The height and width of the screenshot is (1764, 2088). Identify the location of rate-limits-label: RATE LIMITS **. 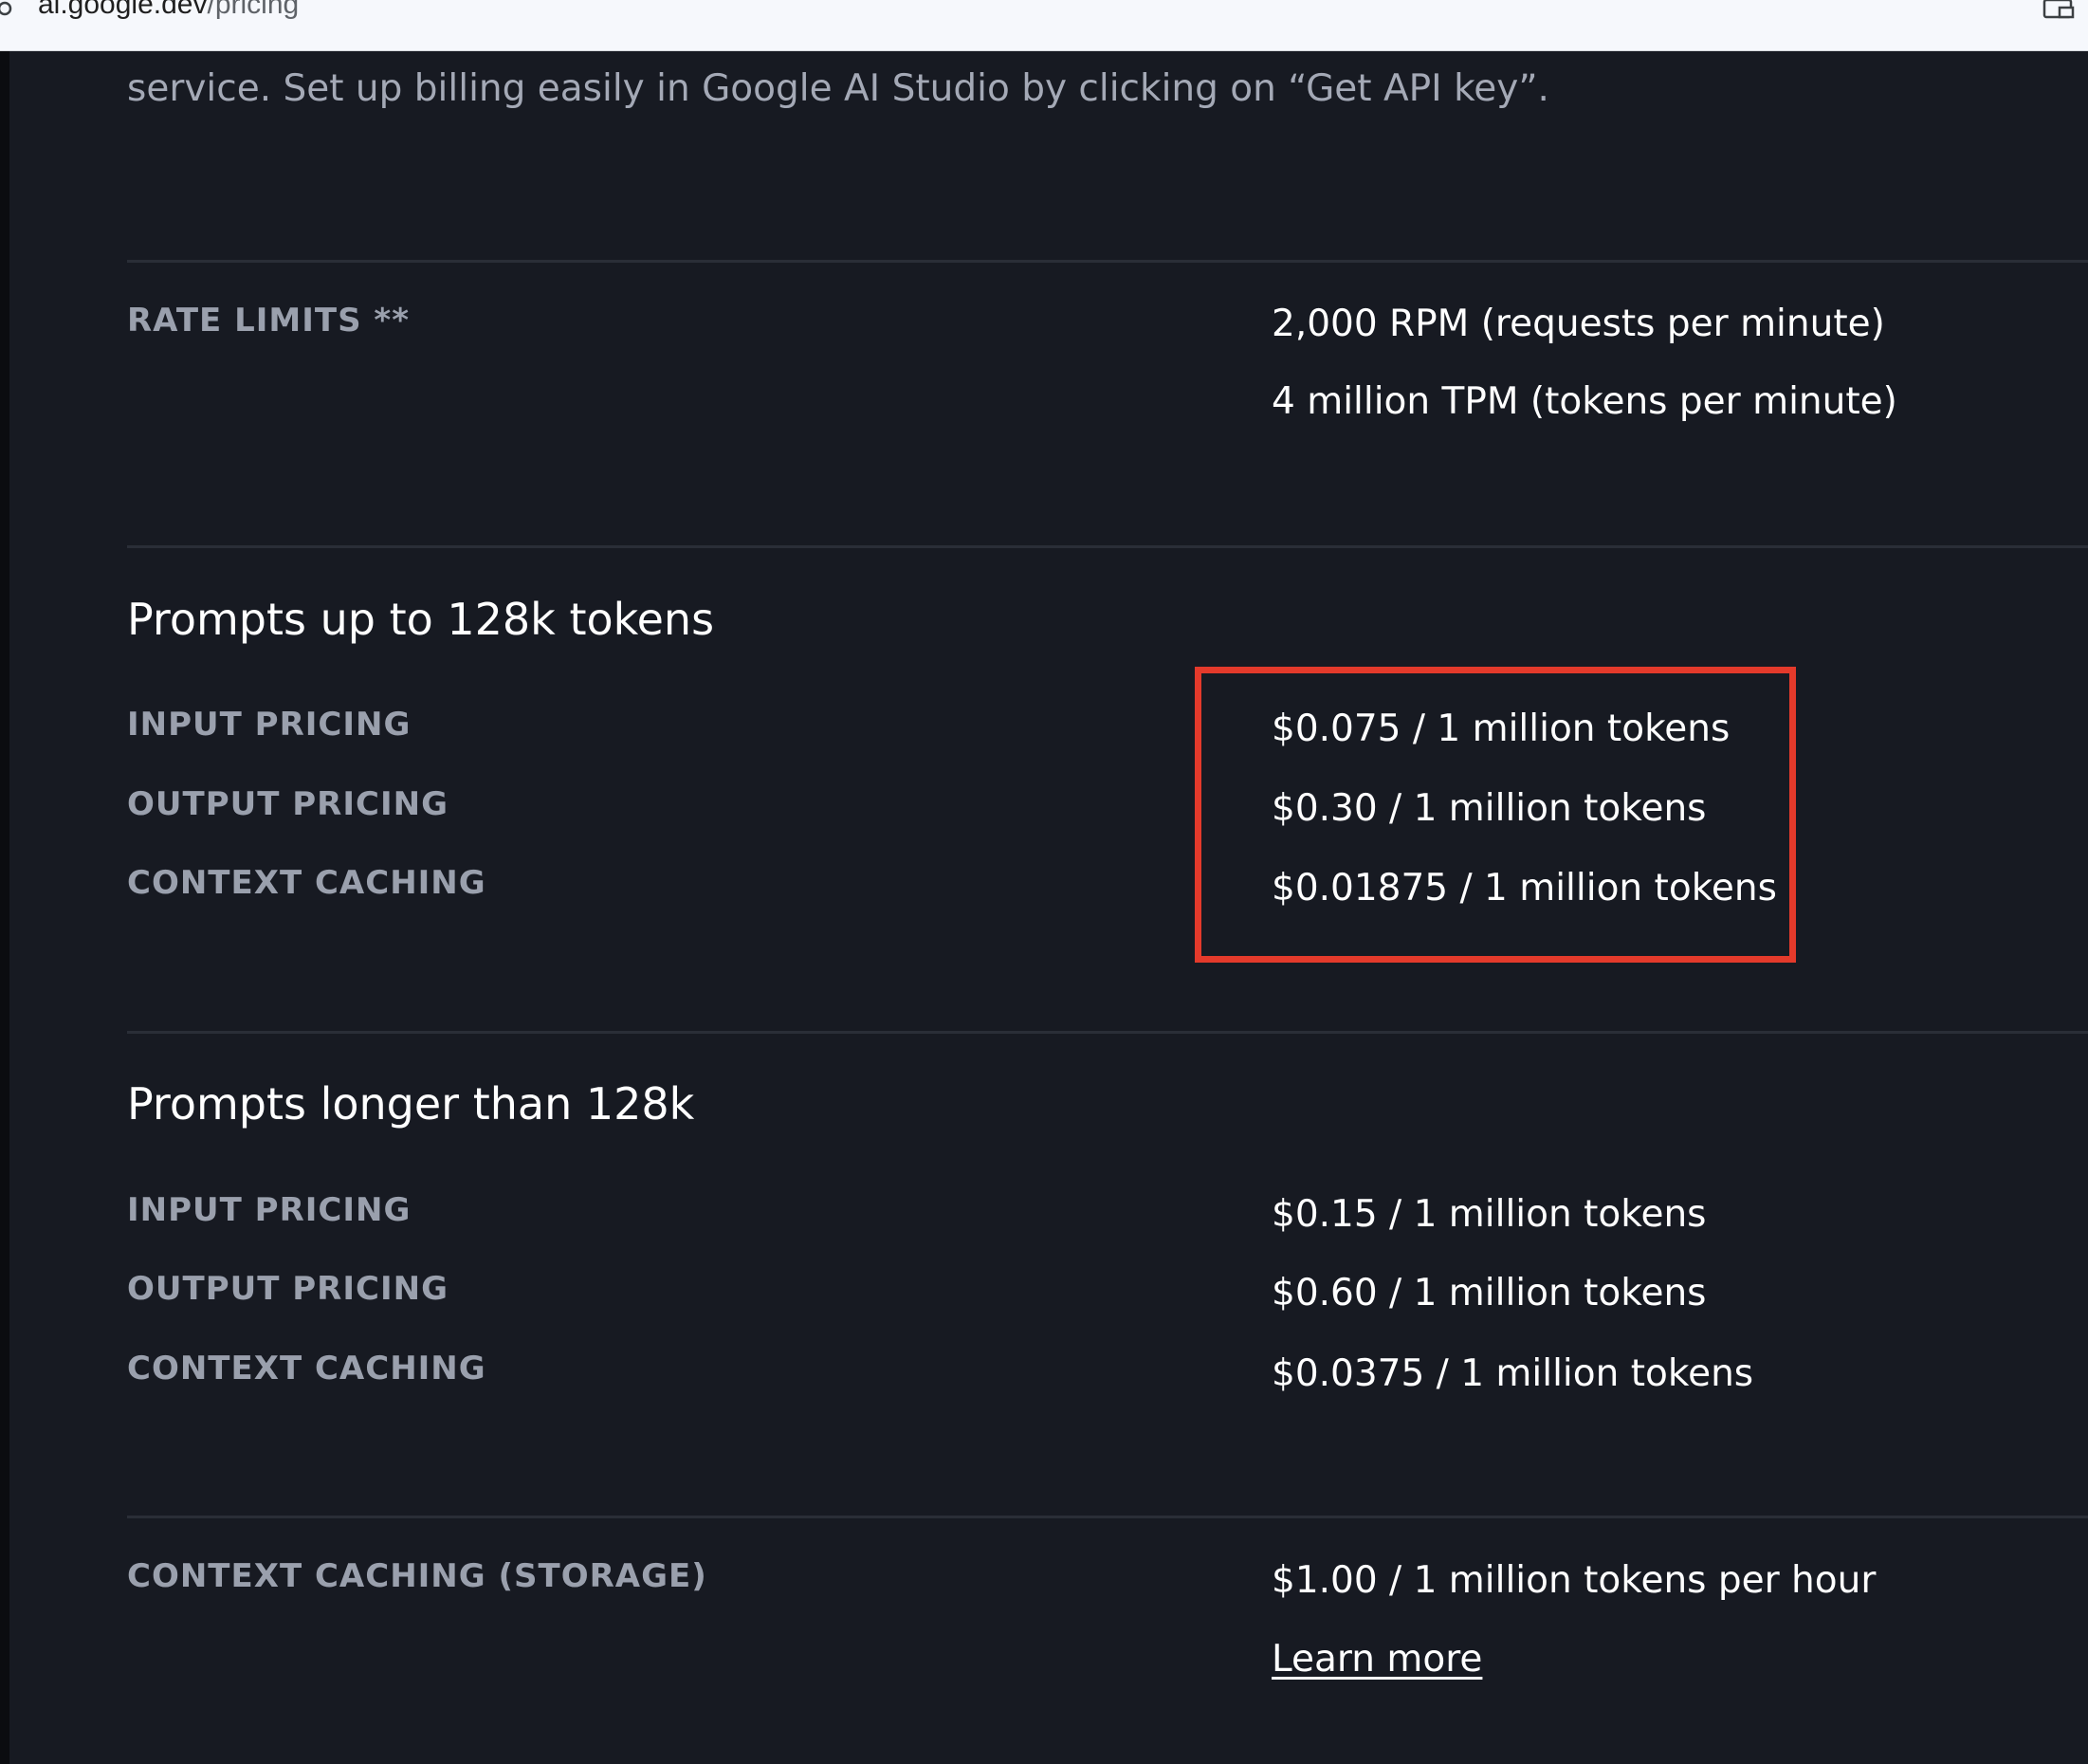
(268, 321).